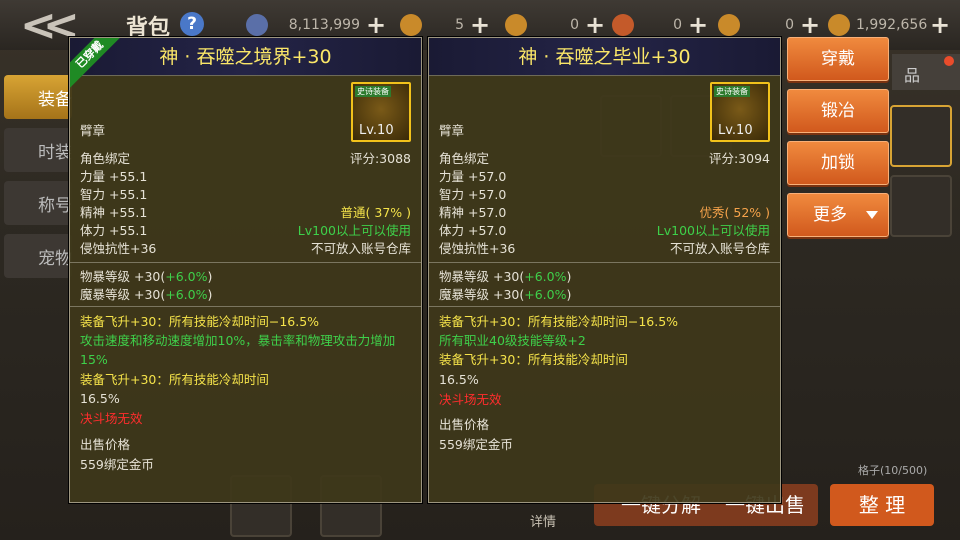  Describe the element at coordinates (38, 203) in the screenshot. I see `tab-title: 称号` at that location.